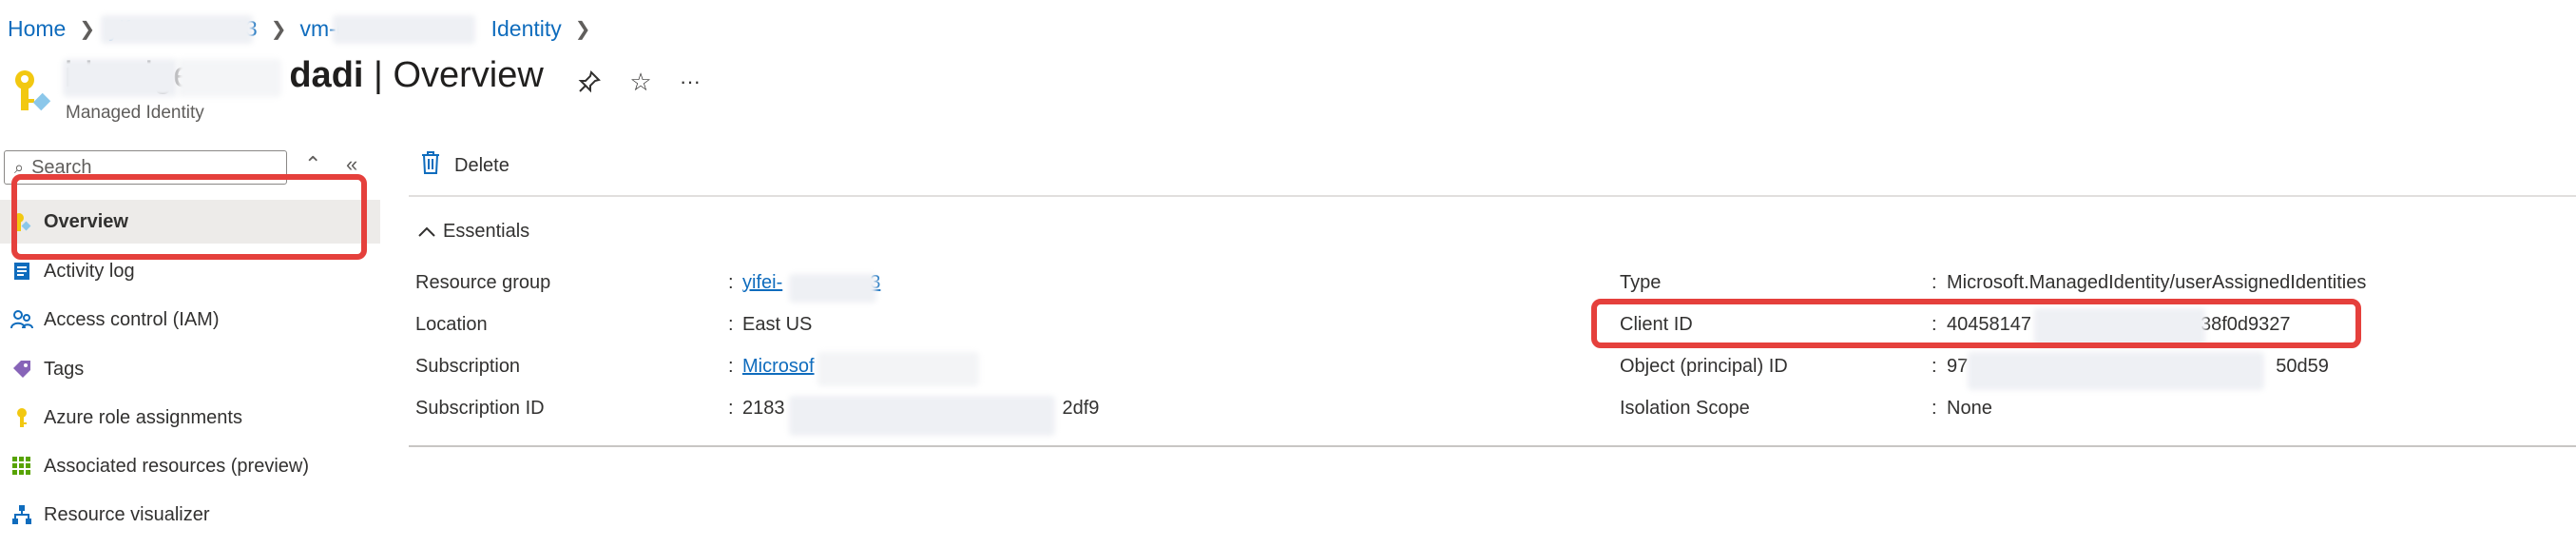  I want to click on toolbar-divider, so click(1492, 196).